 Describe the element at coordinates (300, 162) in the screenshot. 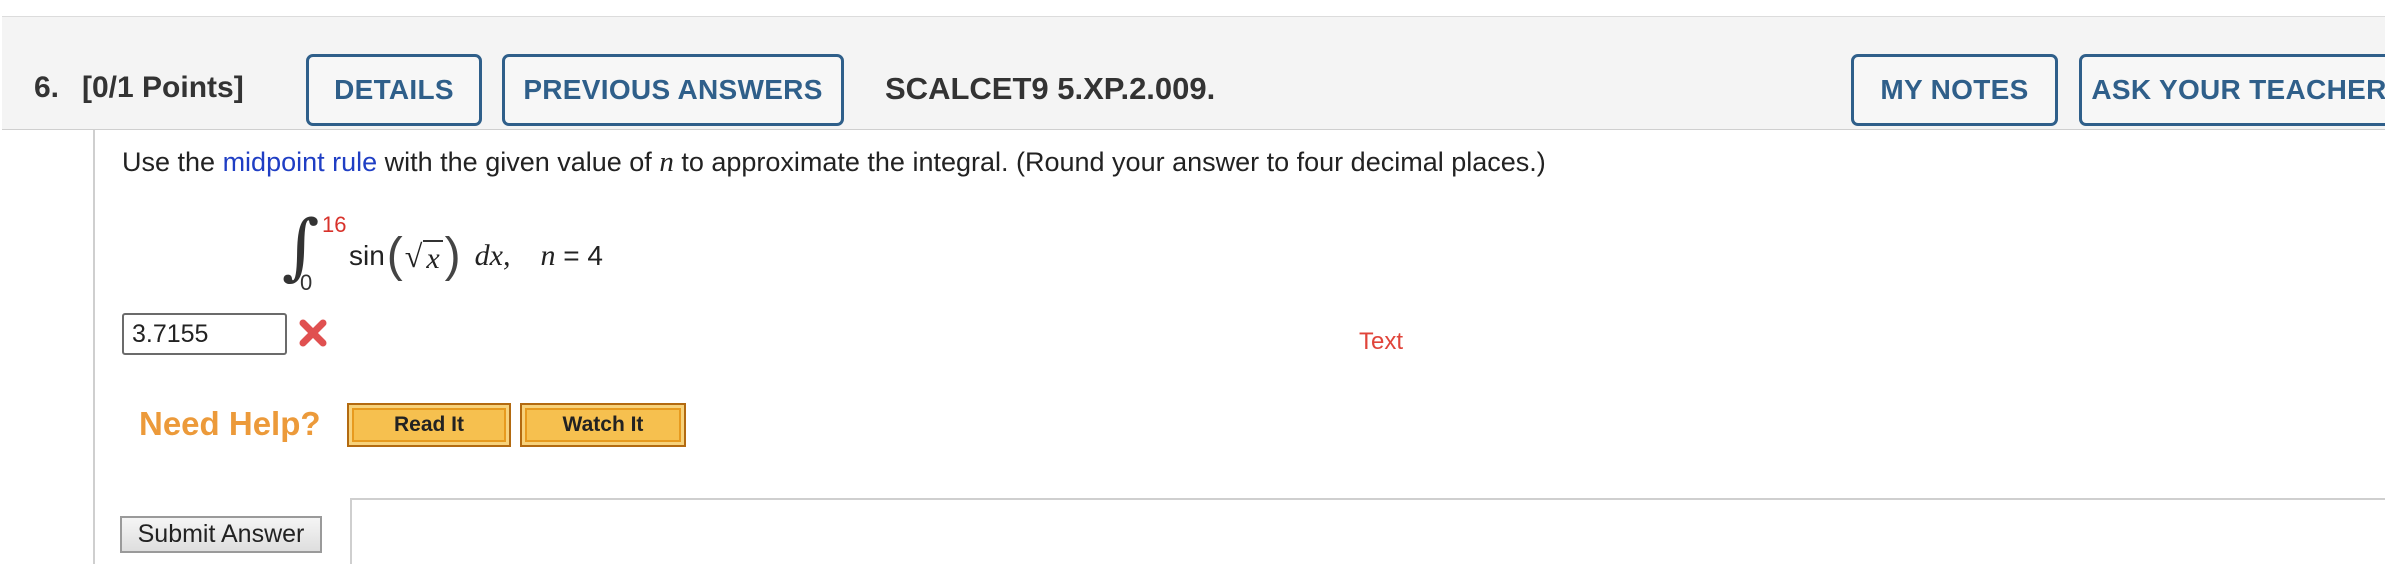

I see `midpoint-rule-link: midpoint rule` at that location.